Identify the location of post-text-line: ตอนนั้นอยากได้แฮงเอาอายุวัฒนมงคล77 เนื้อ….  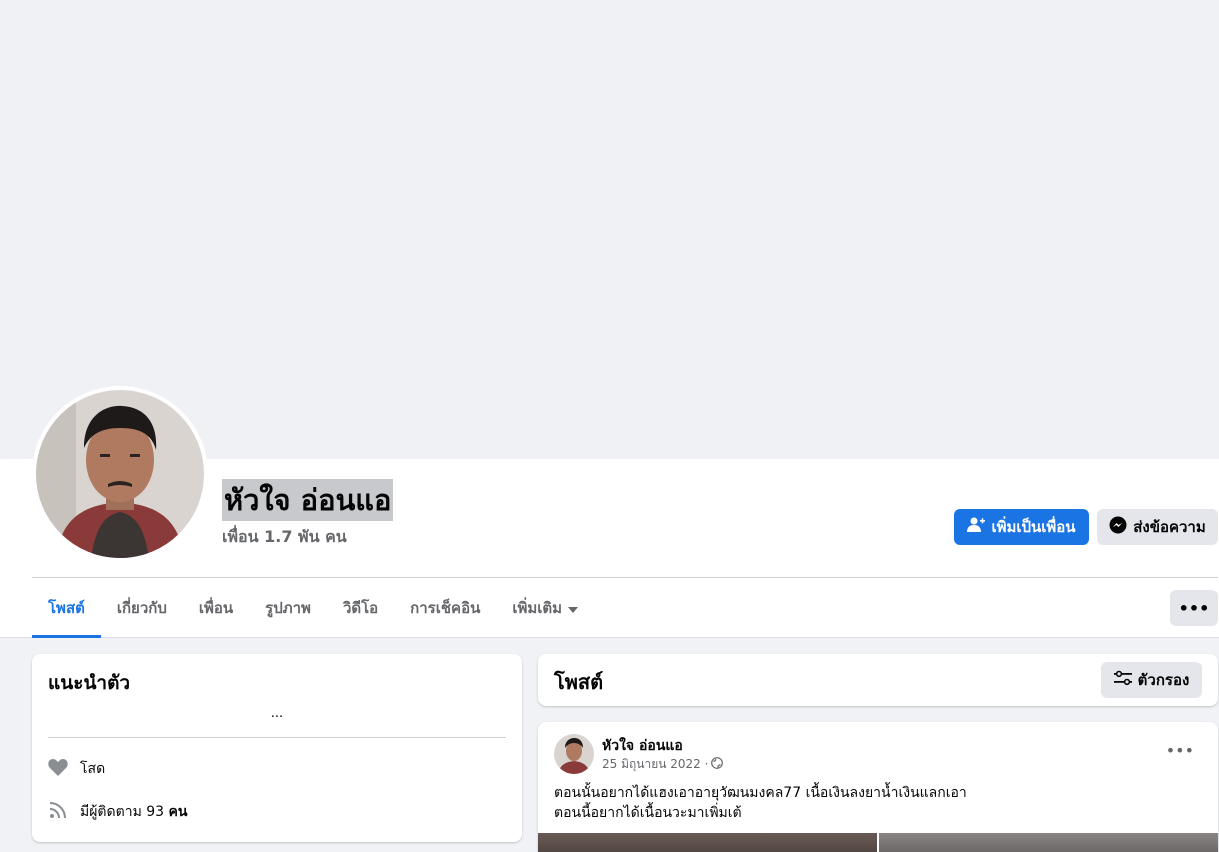
(760, 793).